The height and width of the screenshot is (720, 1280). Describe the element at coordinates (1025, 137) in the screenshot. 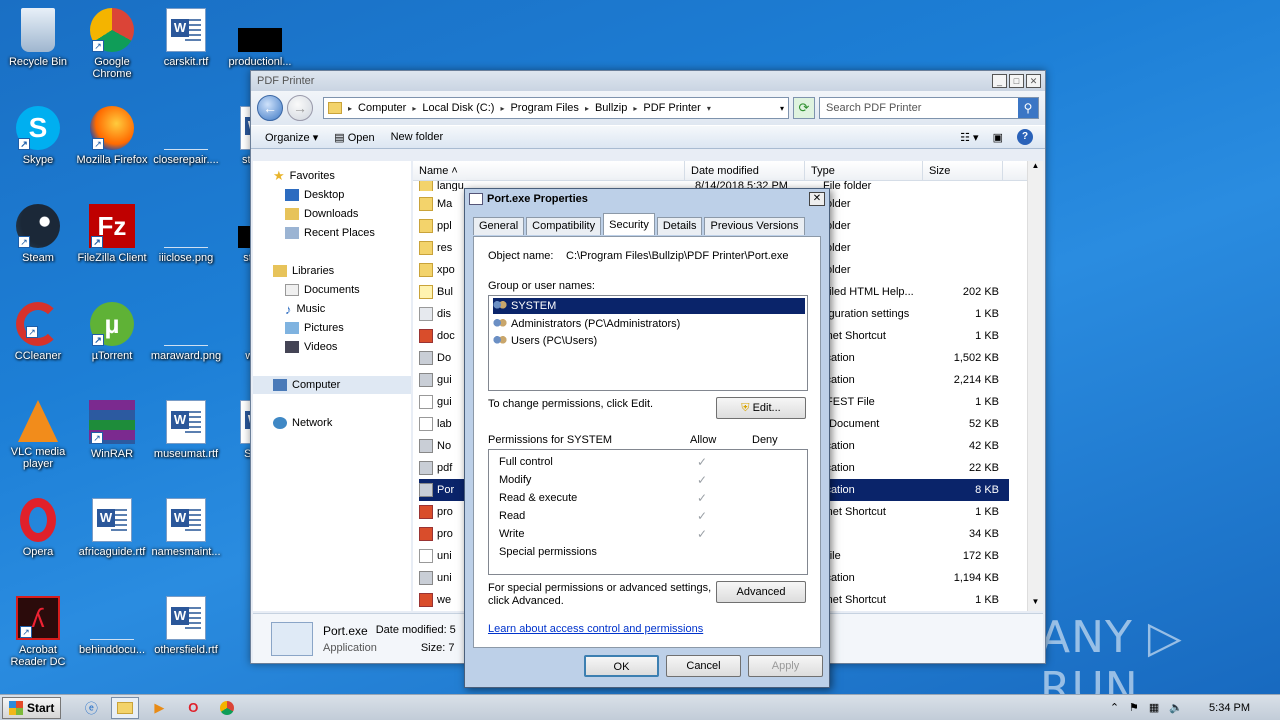

I see `help-icon: ?` at that location.